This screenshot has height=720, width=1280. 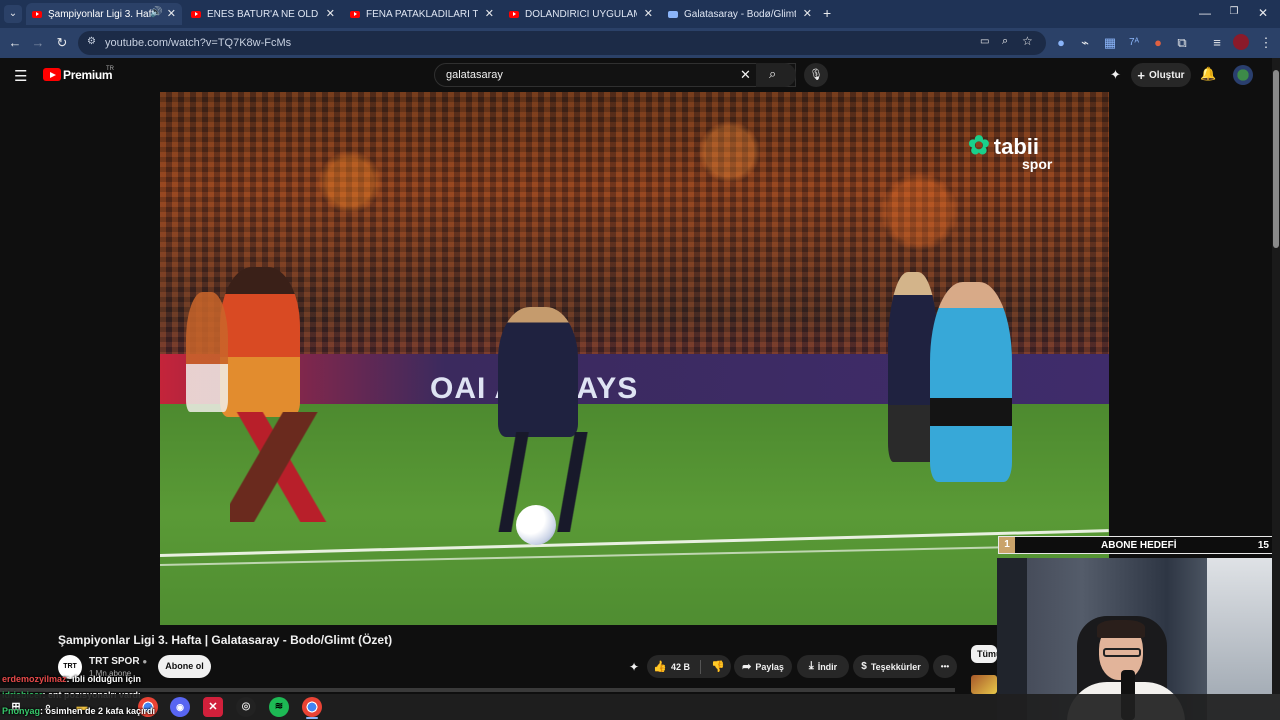 I want to click on tab-3: DOLANDIRICI UYGULAMALARI ✕, so click(x=581, y=14).